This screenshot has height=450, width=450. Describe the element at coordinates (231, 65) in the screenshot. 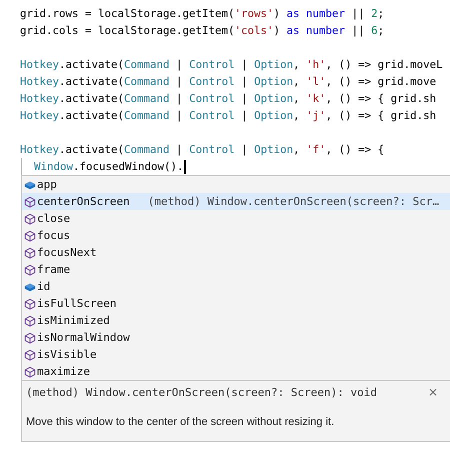

I see `code-line: Hotkey.activate(Command | Control | Option, 'h', () => grid.moveL` at that location.